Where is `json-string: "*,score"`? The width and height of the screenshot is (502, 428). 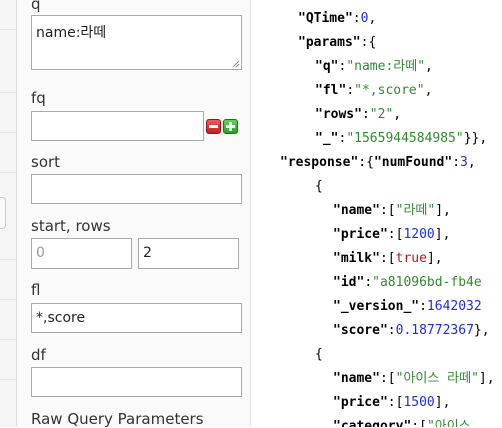
json-string: "*,score" is located at coordinates (389, 90).